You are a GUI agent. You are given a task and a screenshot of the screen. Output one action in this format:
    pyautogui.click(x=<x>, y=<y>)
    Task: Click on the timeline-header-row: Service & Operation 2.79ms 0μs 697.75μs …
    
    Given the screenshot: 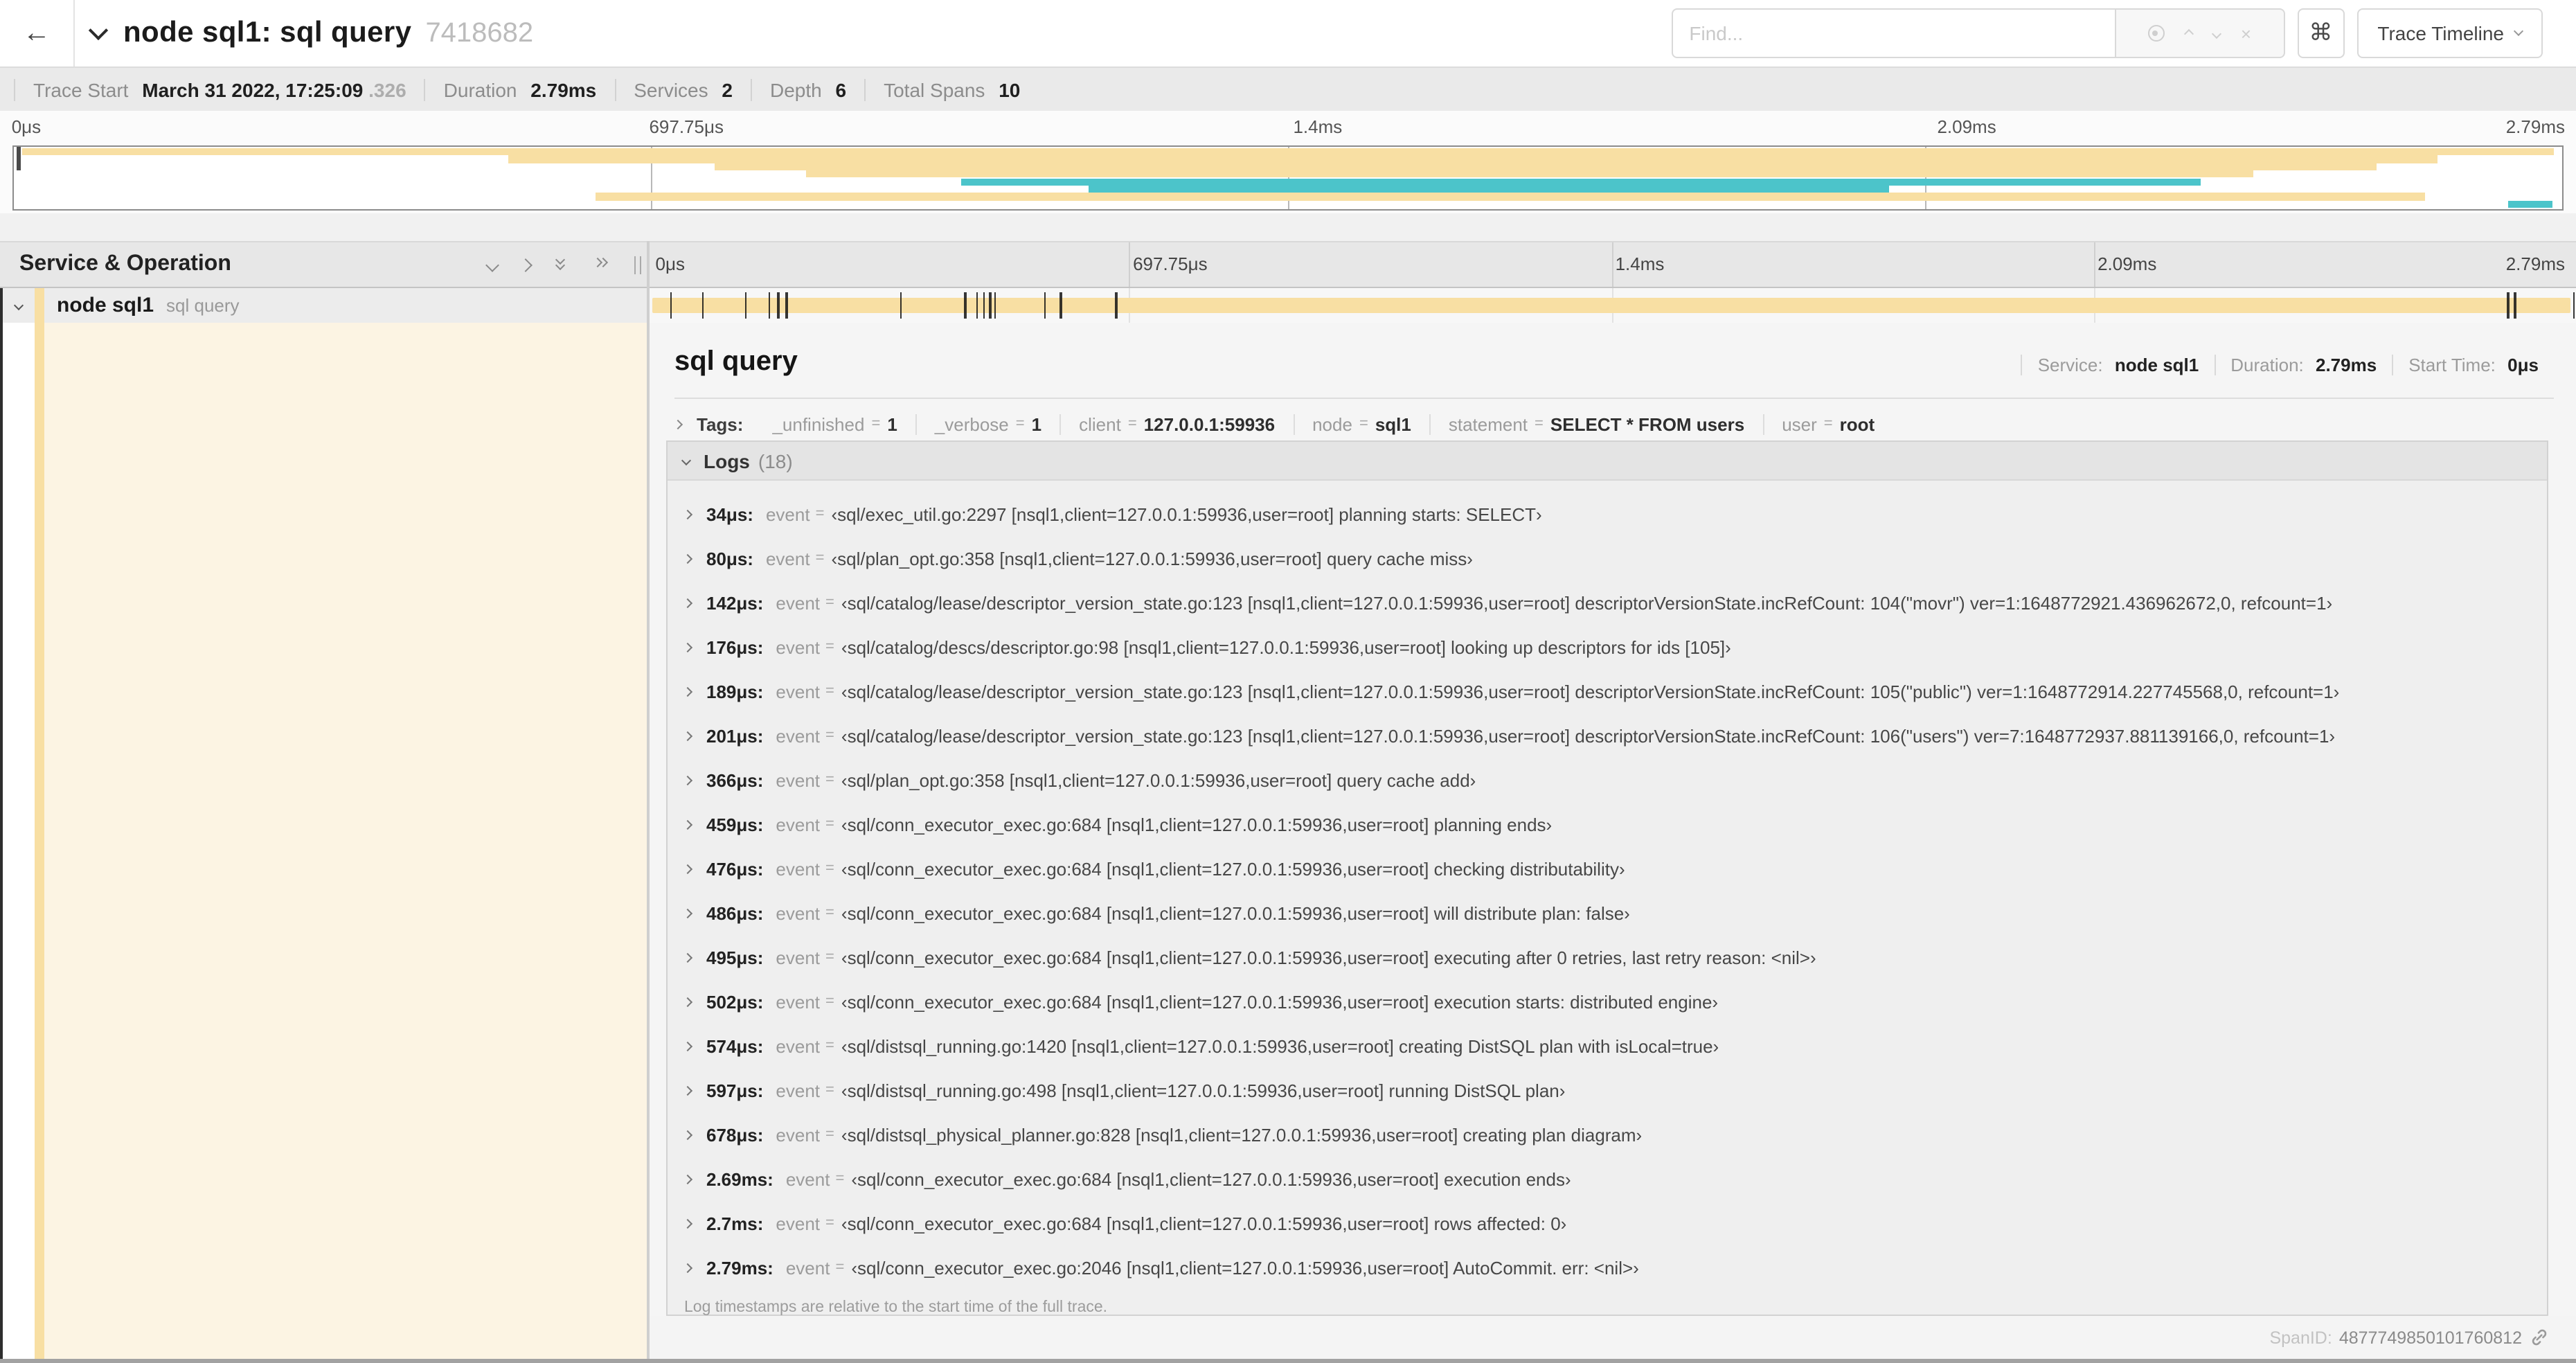 What is the action you would take?
    pyautogui.click(x=1288, y=264)
    